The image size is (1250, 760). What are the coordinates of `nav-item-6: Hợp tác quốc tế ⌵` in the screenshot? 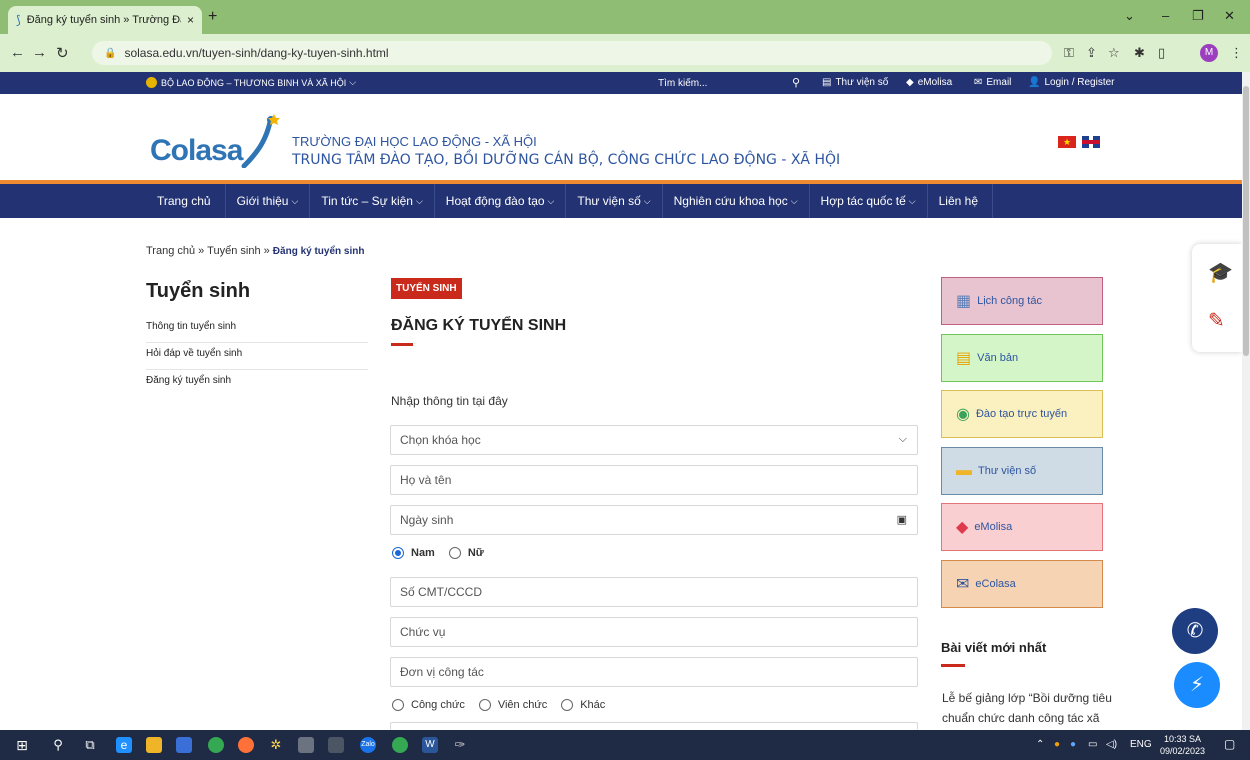 It's located at (869, 201).